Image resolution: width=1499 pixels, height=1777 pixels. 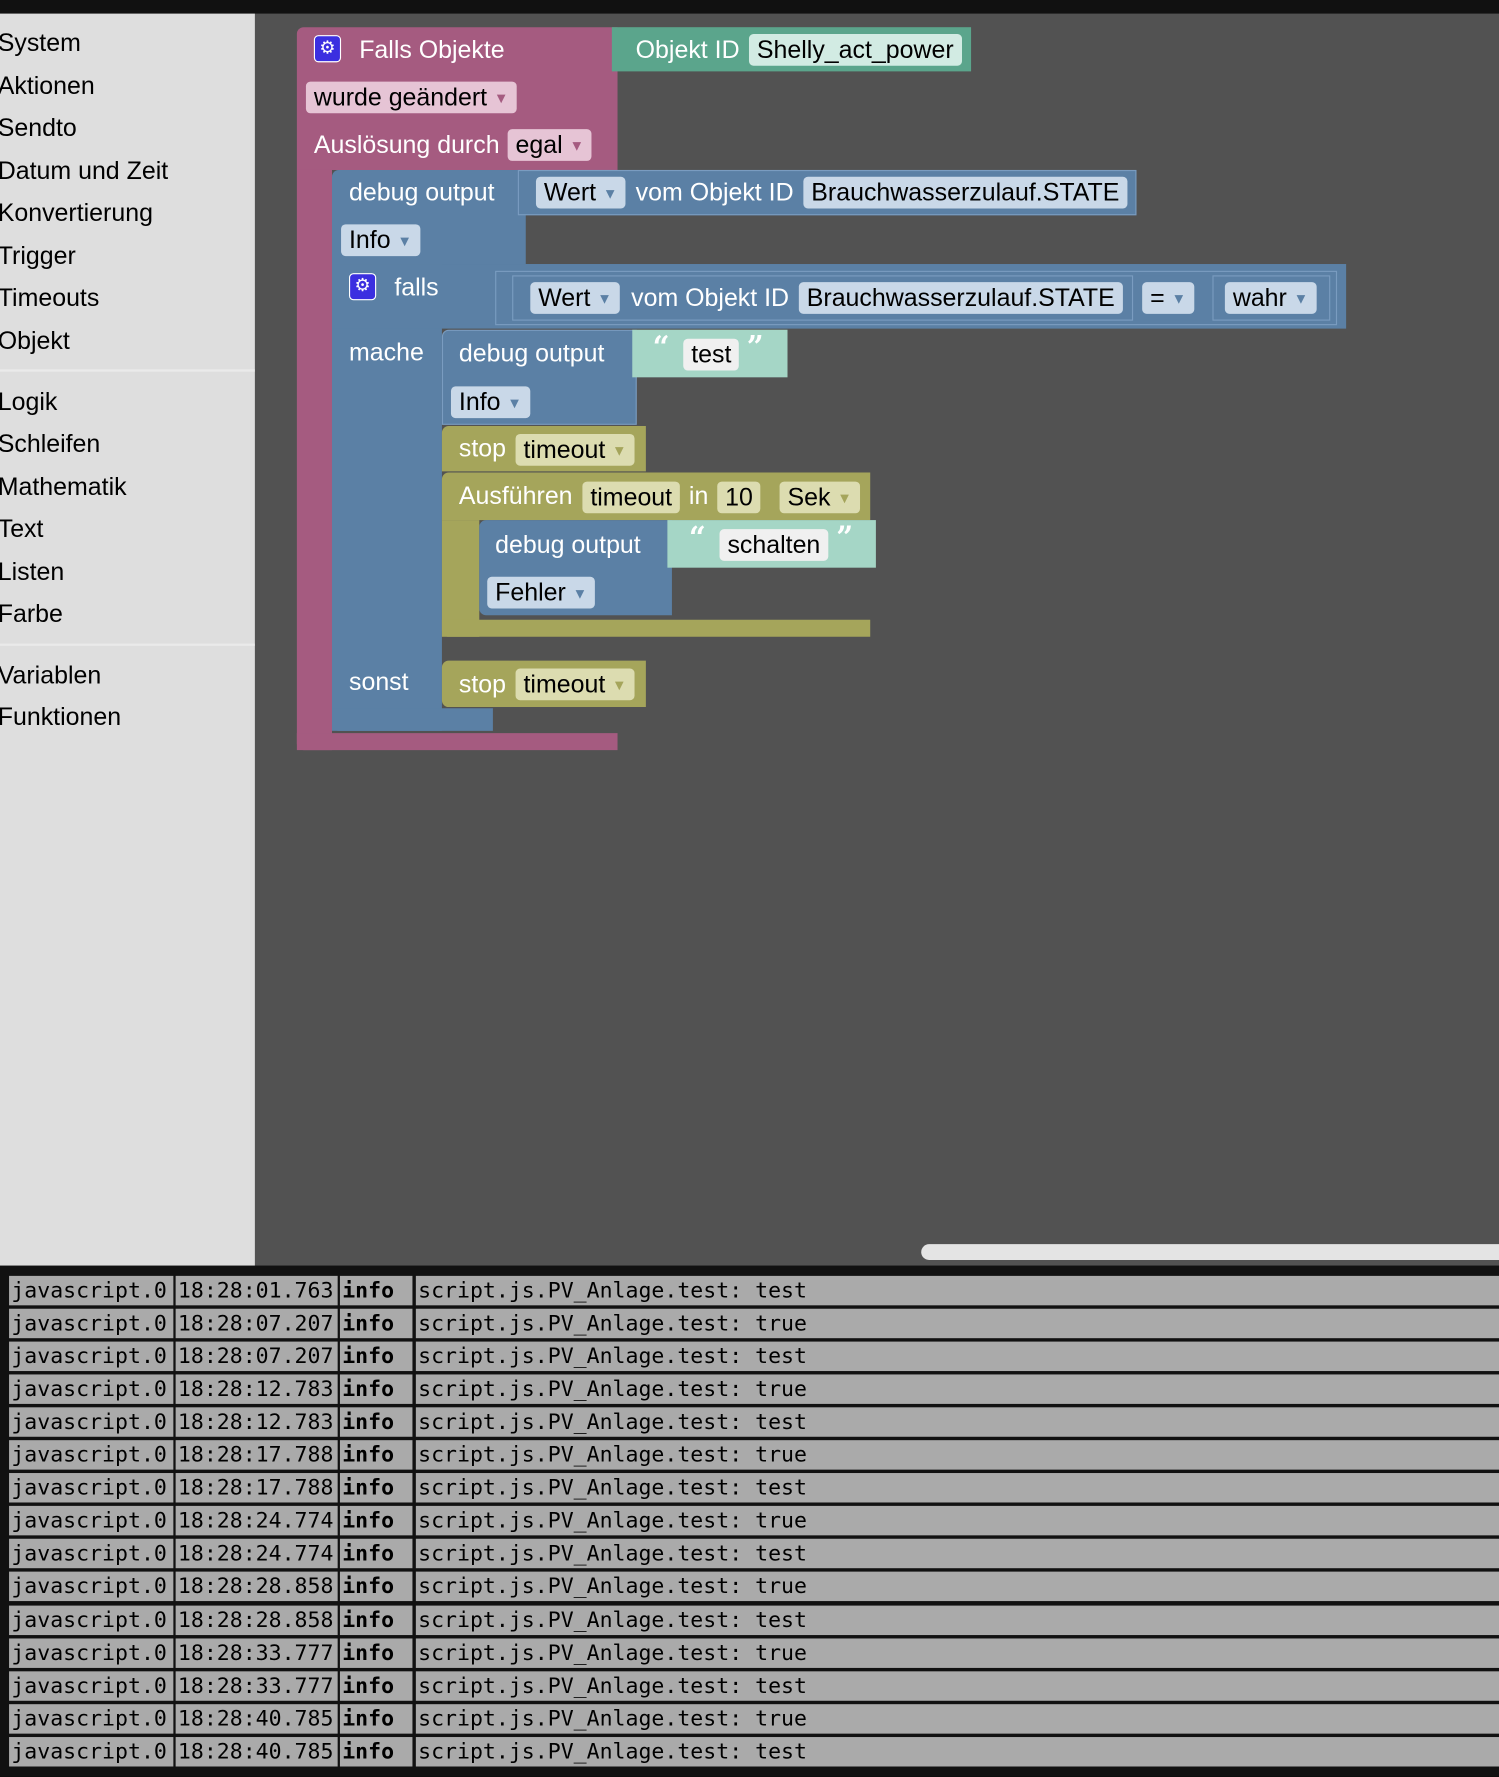 I want to click on toolbox-category: Sendto, so click(x=38, y=127).